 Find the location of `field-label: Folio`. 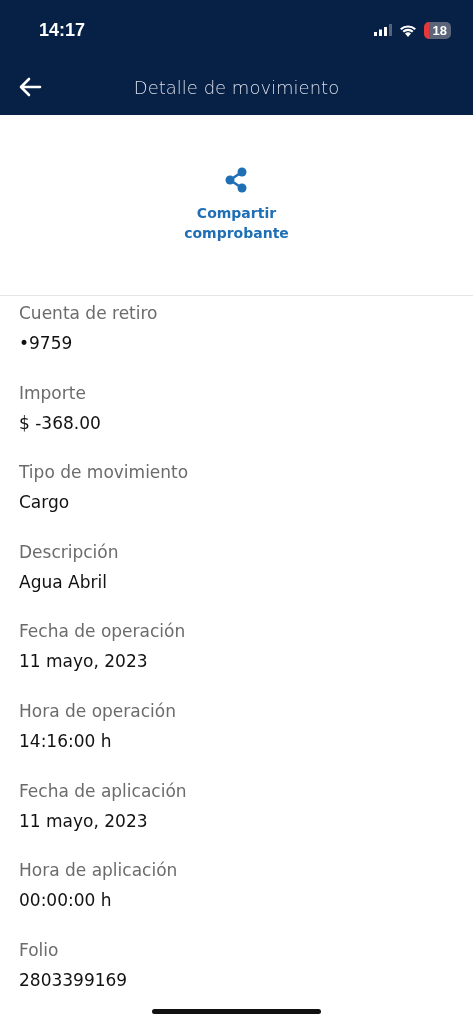

field-label: Folio is located at coordinates (39, 949).